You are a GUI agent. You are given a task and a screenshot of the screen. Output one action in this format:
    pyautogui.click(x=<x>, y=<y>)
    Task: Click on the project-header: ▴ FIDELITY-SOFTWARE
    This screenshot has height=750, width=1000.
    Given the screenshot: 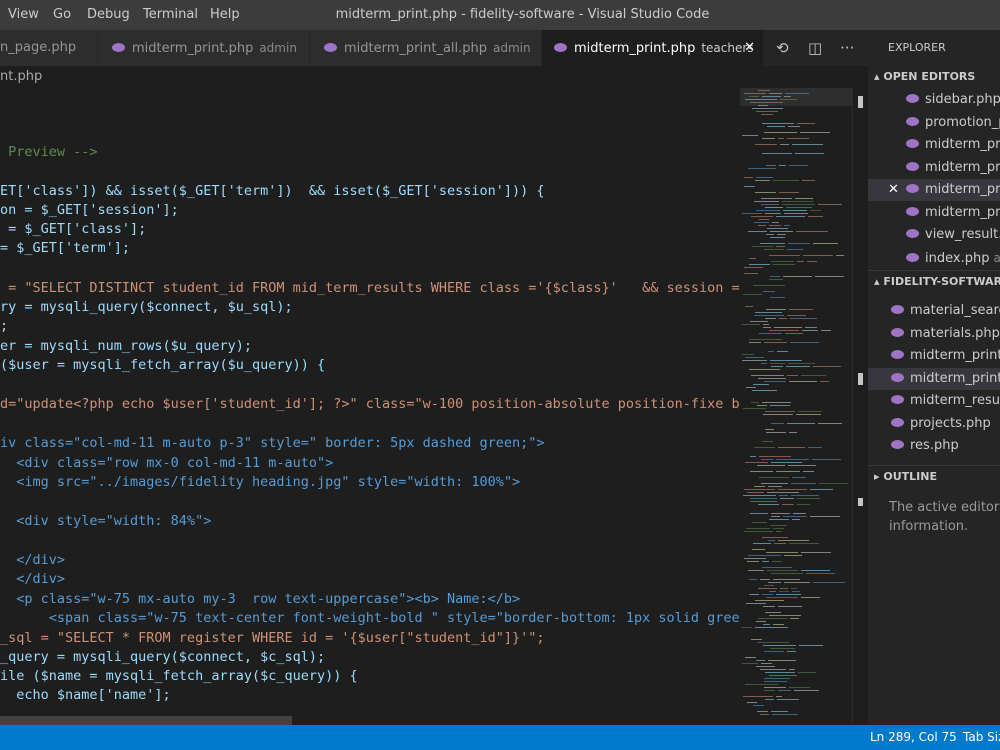 What is the action you would take?
    pyautogui.click(x=934, y=281)
    